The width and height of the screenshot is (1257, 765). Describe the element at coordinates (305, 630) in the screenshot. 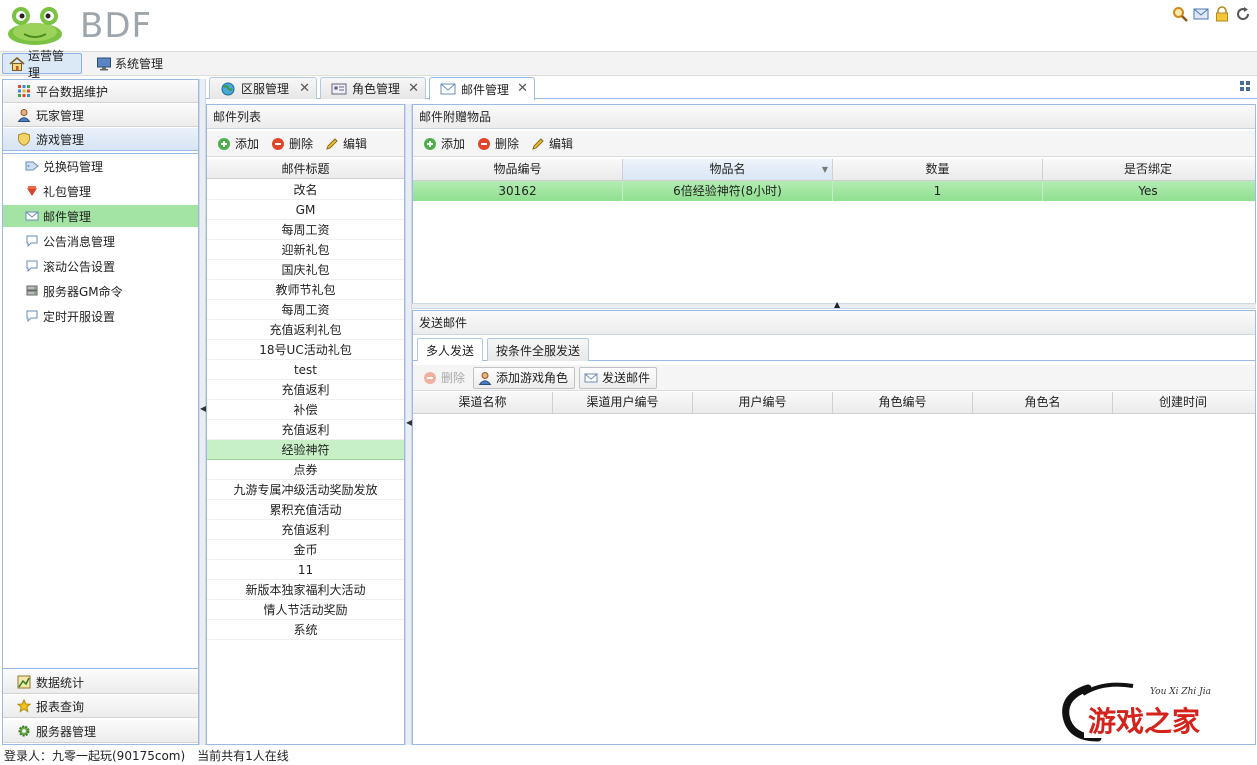

I see `list-item: 系统` at that location.